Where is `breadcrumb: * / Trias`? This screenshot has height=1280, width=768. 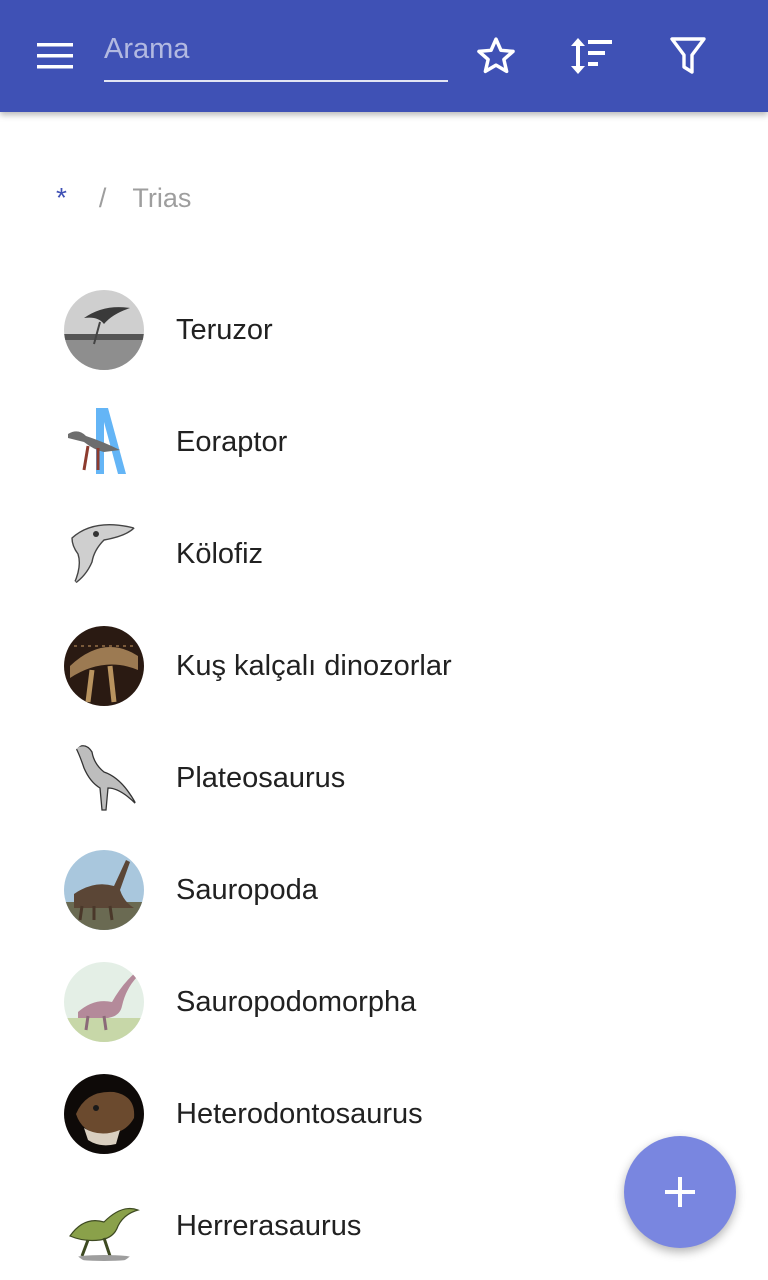
breadcrumb: * / Trias is located at coordinates (123, 198).